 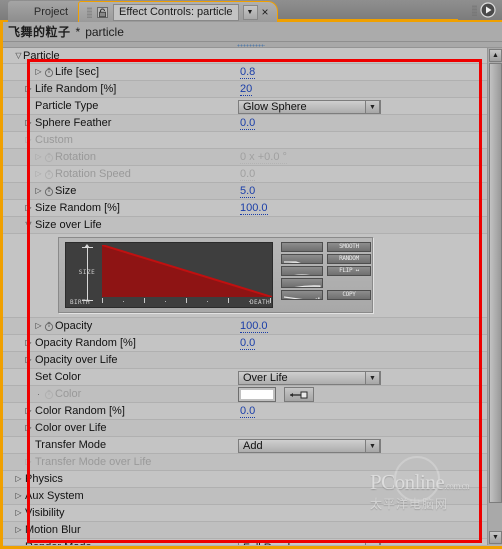 I want to click on panel-grip-icon, so click(x=474, y=10).